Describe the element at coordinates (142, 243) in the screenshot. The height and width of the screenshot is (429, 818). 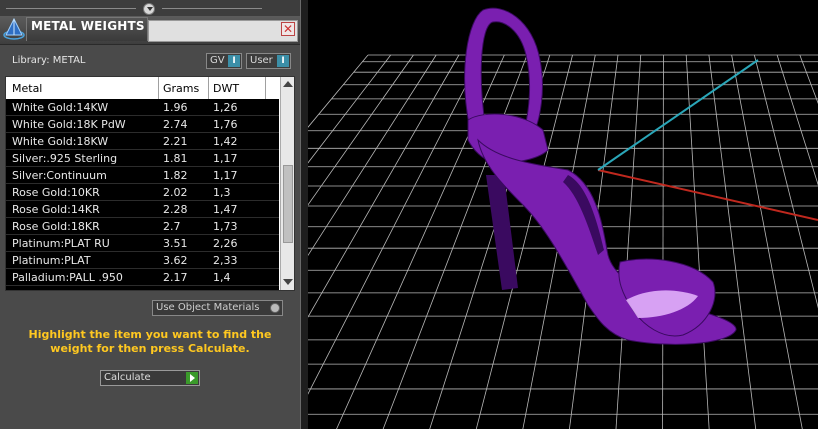
I see `table-row: Platinum:PLAT RU 3.51 2,26` at that location.